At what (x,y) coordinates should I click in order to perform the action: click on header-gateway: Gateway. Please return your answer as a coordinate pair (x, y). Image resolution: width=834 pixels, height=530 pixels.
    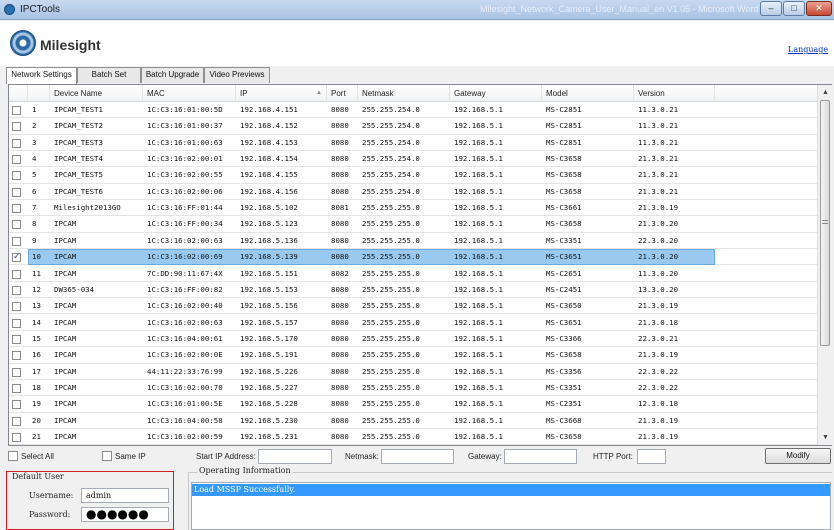
    Looking at the image, I should click on (496, 93).